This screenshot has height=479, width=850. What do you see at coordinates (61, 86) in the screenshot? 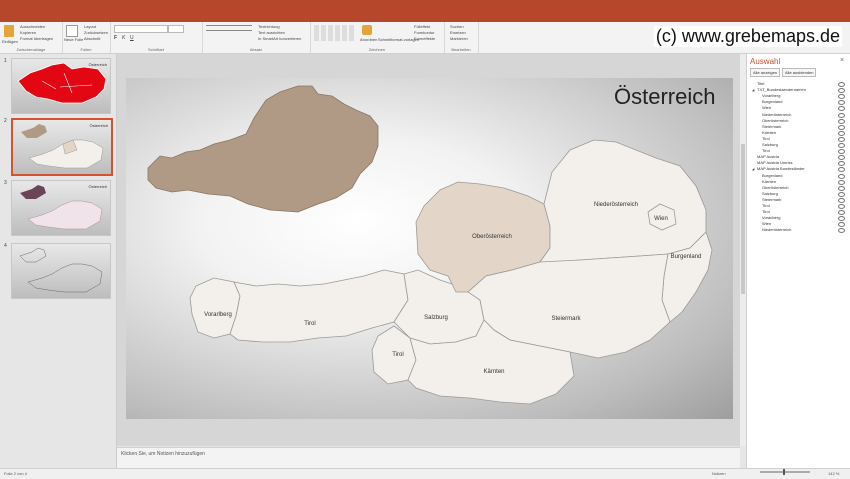
I see `slide-thumbnail-1: Österreich` at bounding box center [61, 86].